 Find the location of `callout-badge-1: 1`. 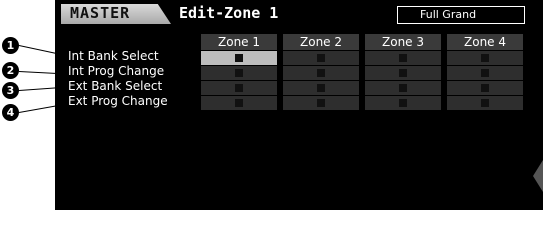

callout-badge-1: 1 is located at coordinates (10, 45).